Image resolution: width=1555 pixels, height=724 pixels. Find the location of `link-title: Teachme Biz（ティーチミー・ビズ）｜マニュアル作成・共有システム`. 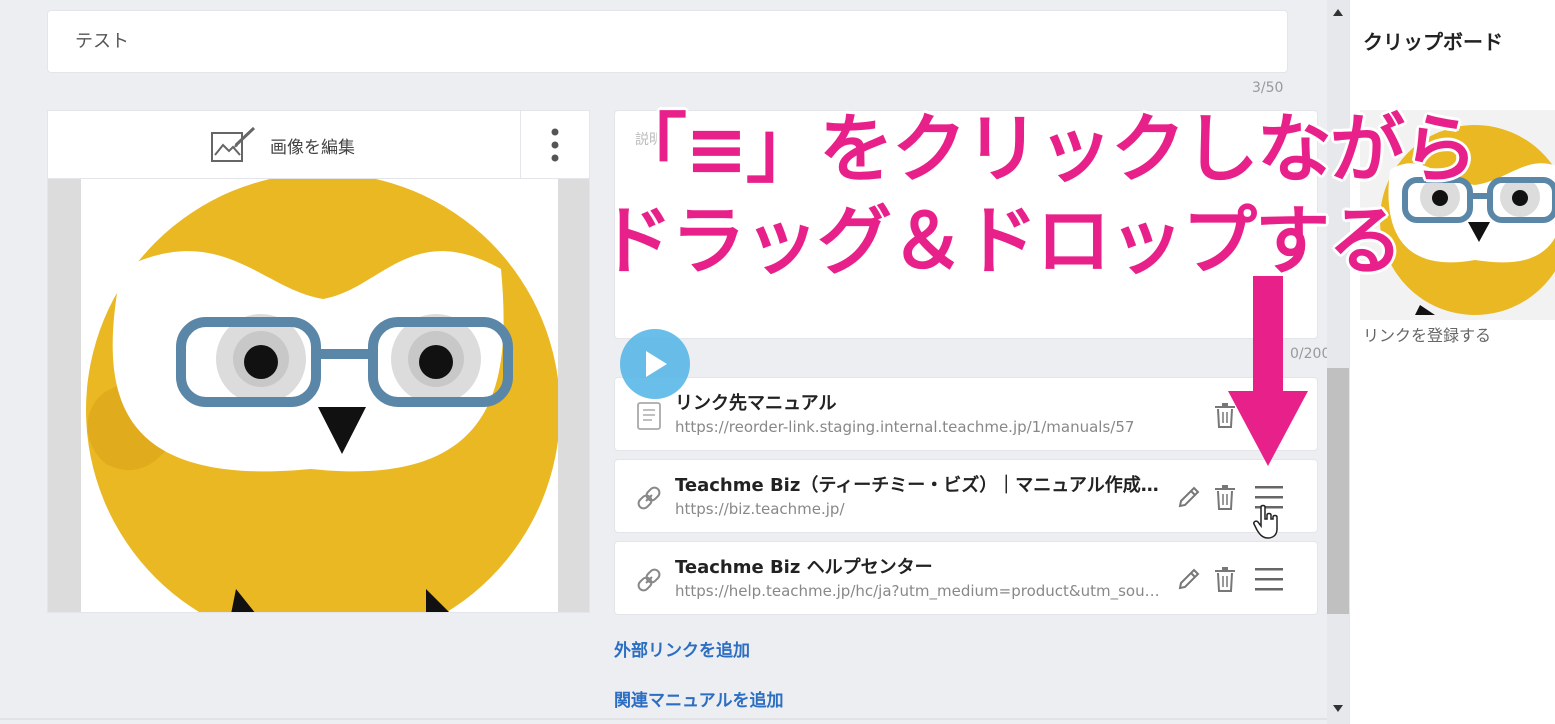

link-title: Teachme Biz（ティーチミー・ビズ）｜マニュアル作成・共有システム is located at coordinates (920, 485).